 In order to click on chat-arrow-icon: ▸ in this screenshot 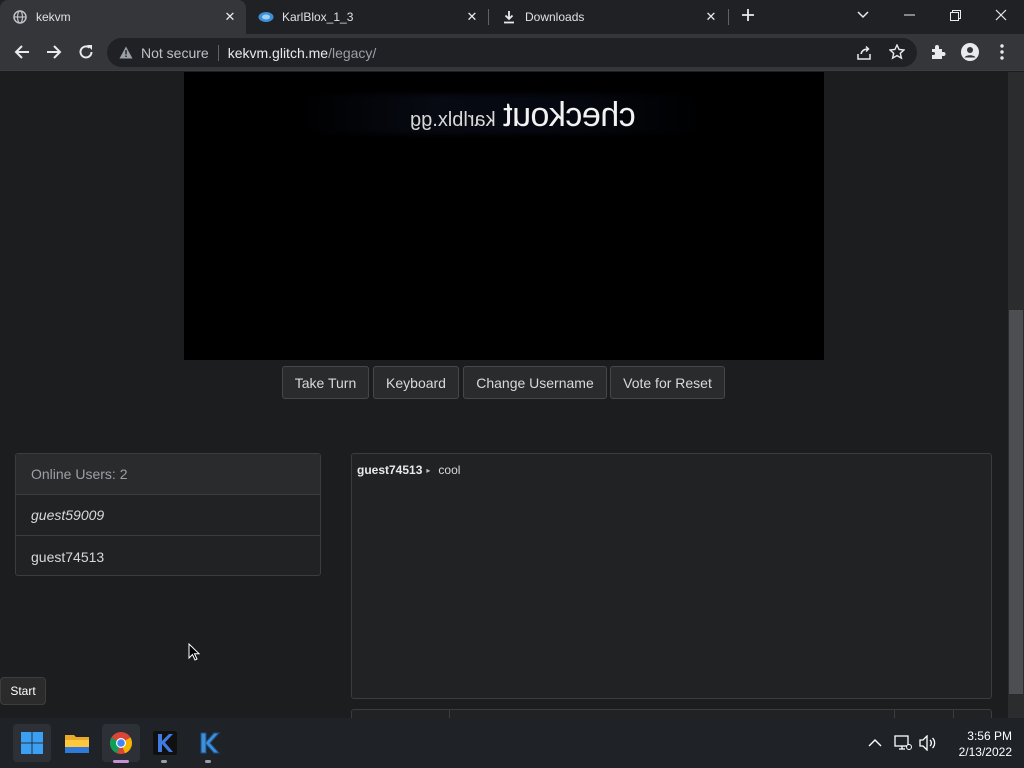, I will do `click(428, 470)`.